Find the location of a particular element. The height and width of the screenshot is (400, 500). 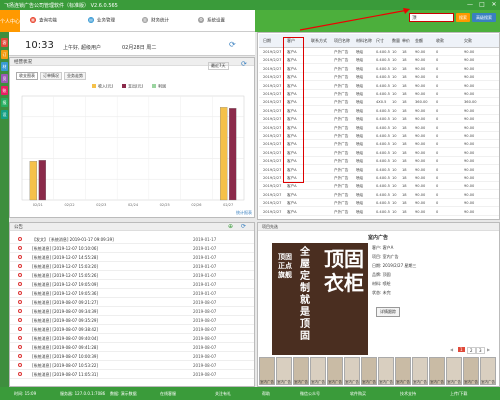

column-header: 项目名称 is located at coordinates (342, 41).